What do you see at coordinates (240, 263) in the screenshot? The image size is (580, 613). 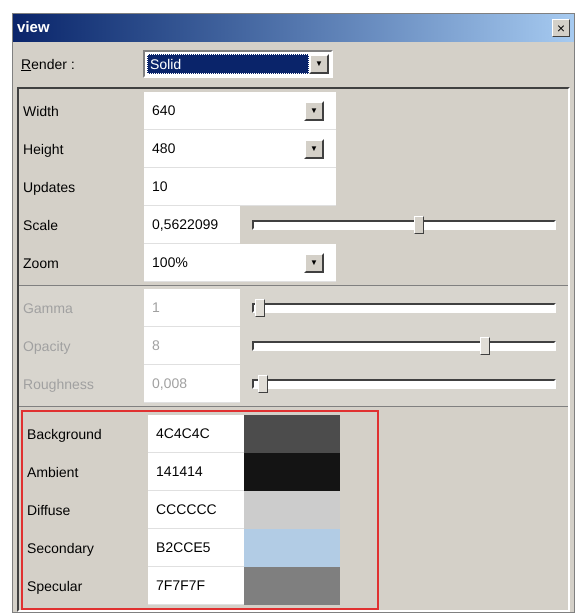 I see `dropdown-field: 100% ▼` at bounding box center [240, 263].